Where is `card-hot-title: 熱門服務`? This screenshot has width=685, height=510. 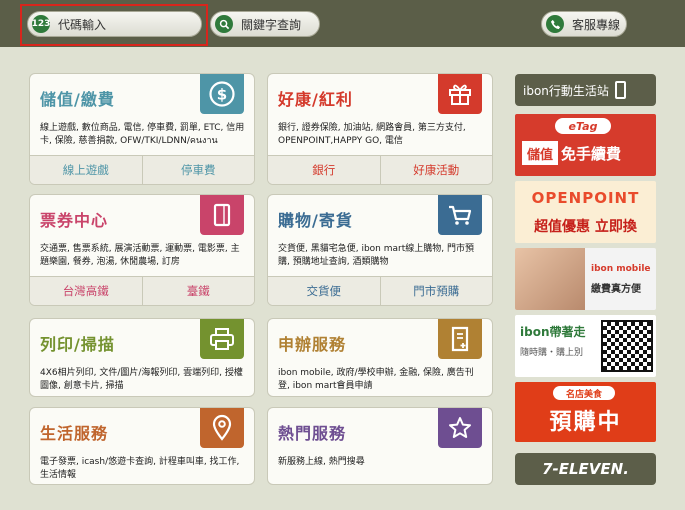
card-hot-title: 熱門服務 is located at coordinates (312, 433).